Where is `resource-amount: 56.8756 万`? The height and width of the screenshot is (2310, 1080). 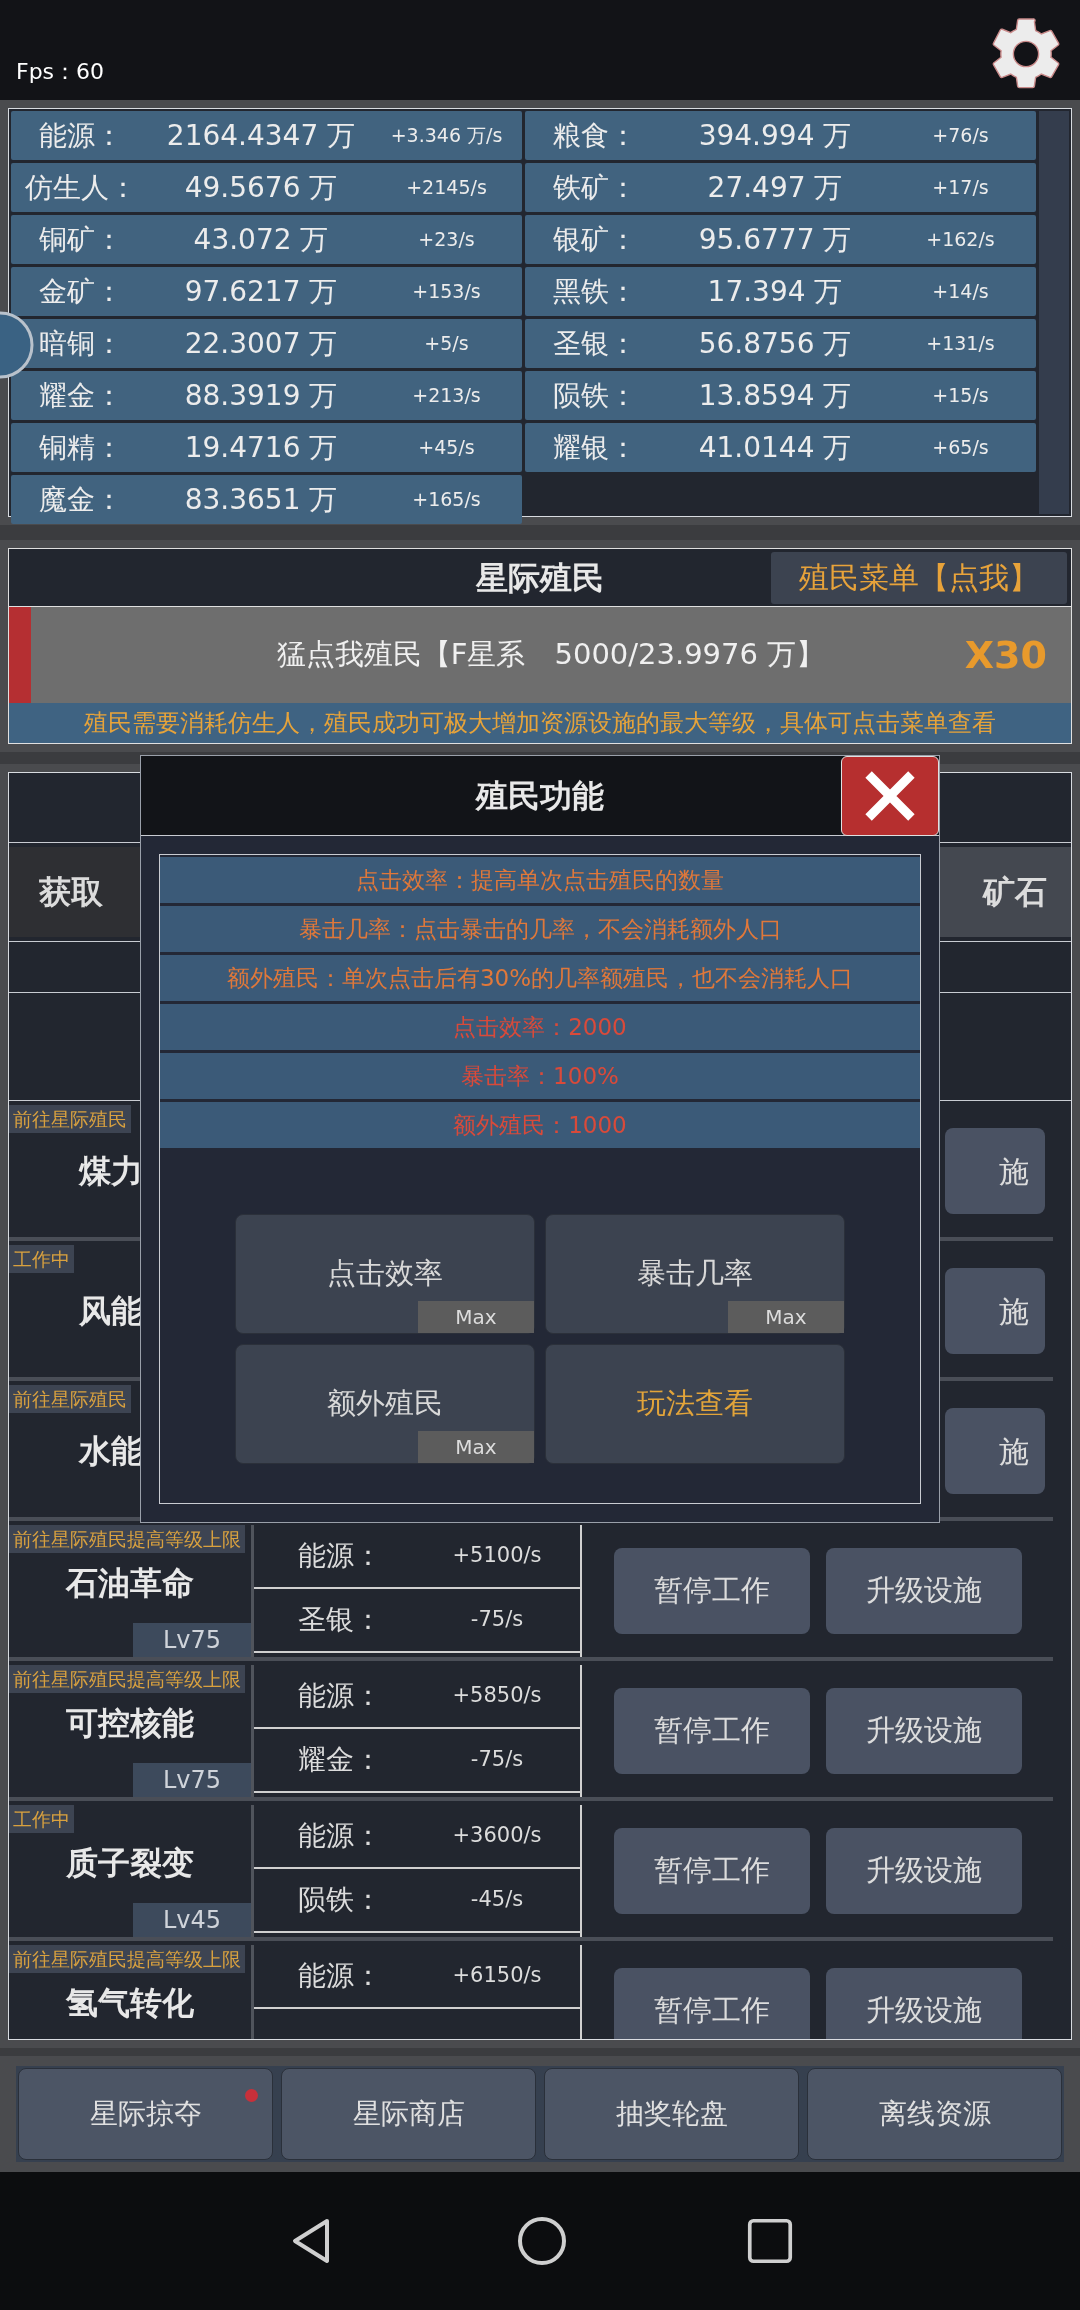 resource-amount: 56.8756 万 is located at coordinates (775, 343).